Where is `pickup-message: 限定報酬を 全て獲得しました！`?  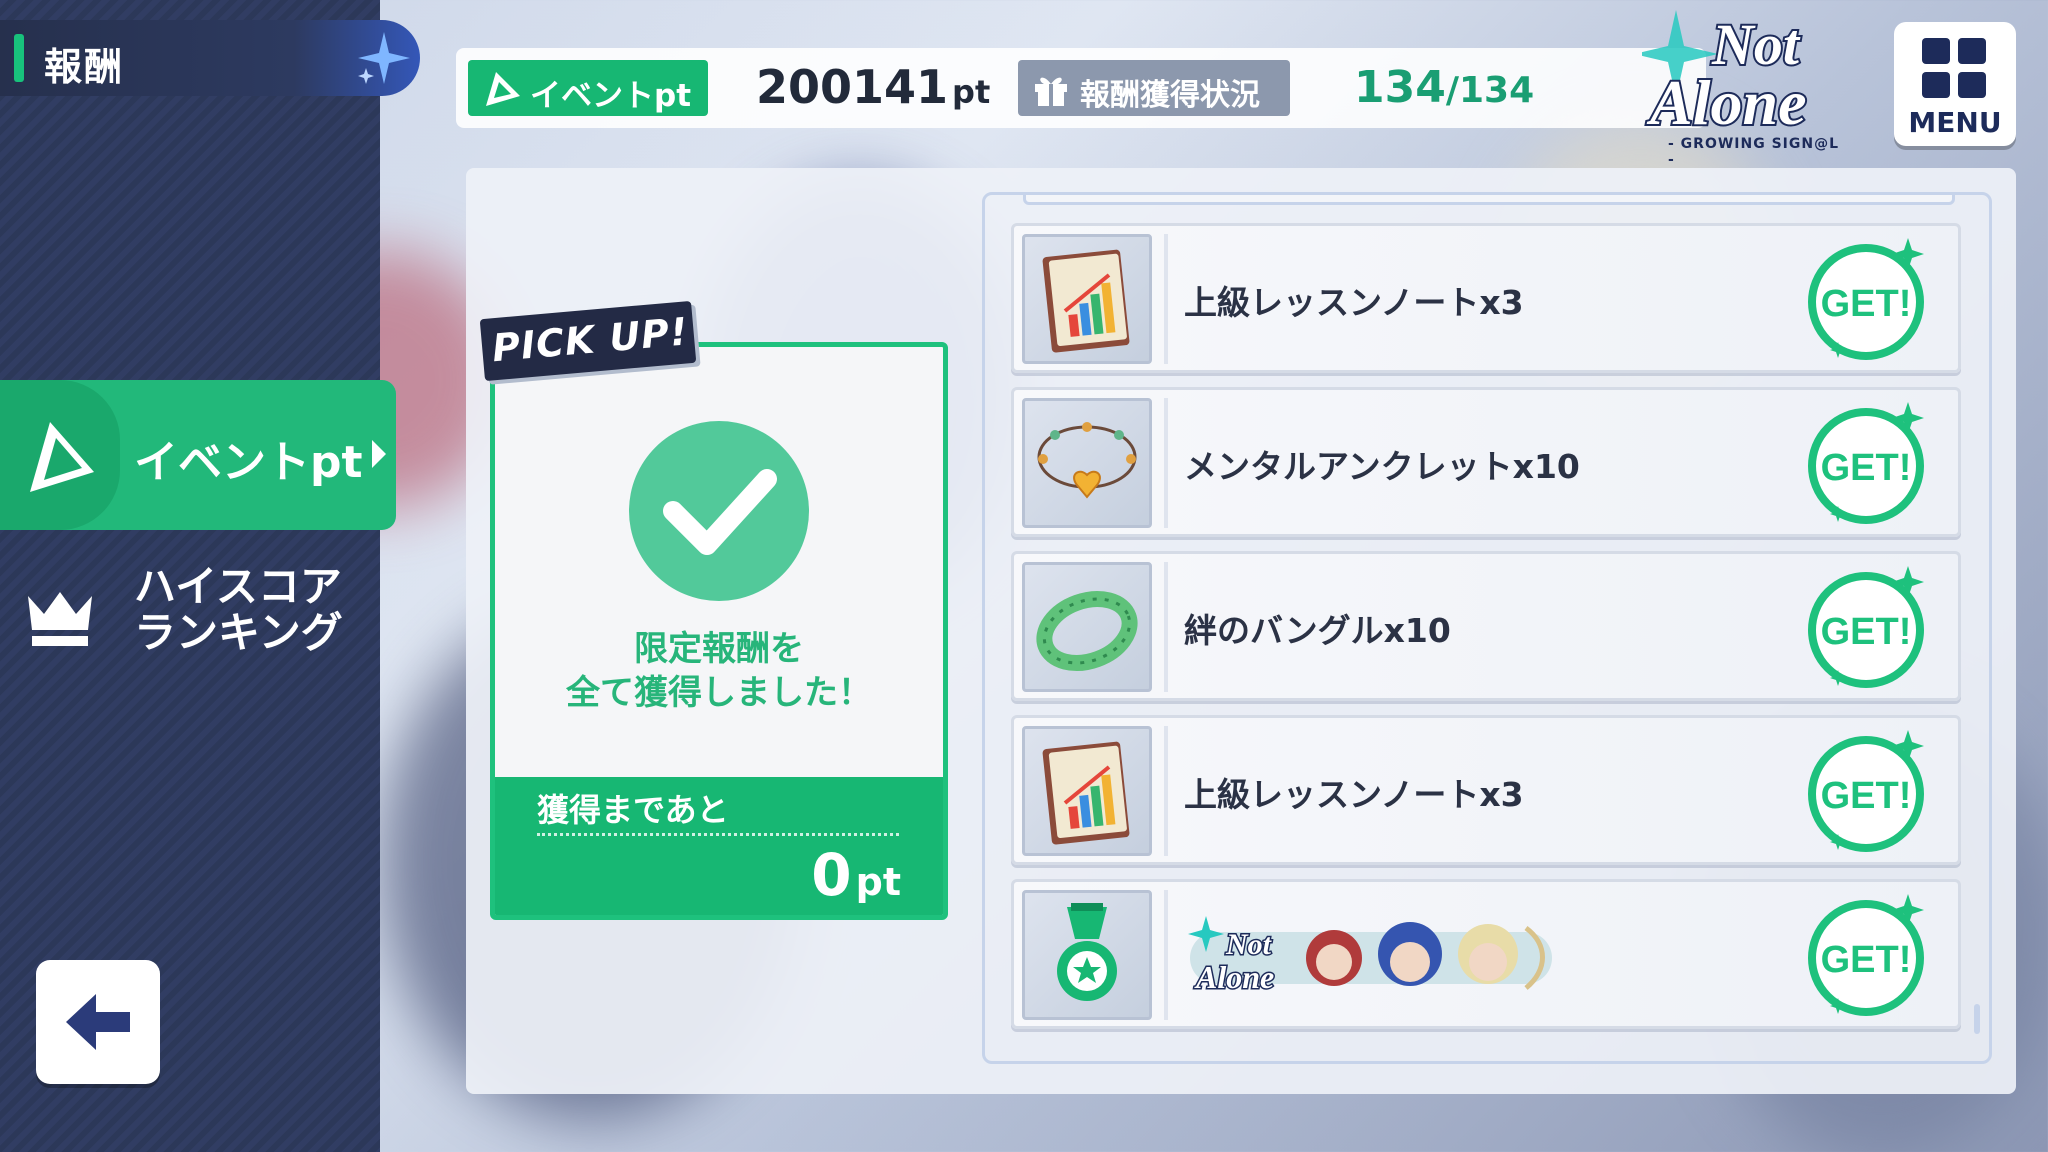 pickup-message: 限定報酬を 全て獲得しました！ is located at coordinates (719, 671).